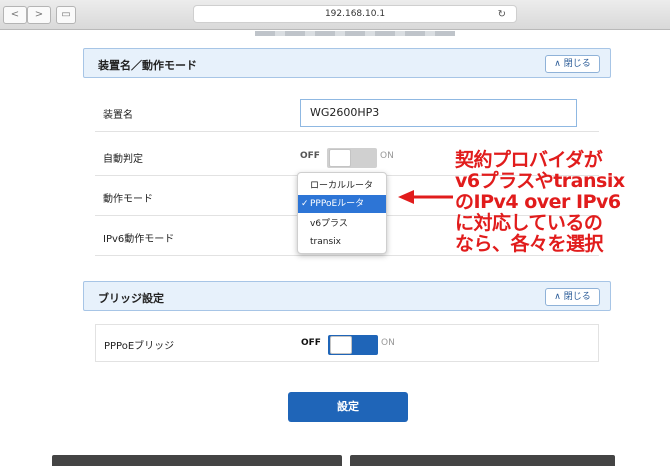  What do you see at coordinates (438, 113) in the screenshot?
I see `device-name-input: WG2600HP3` at bounding box center [438, 113].